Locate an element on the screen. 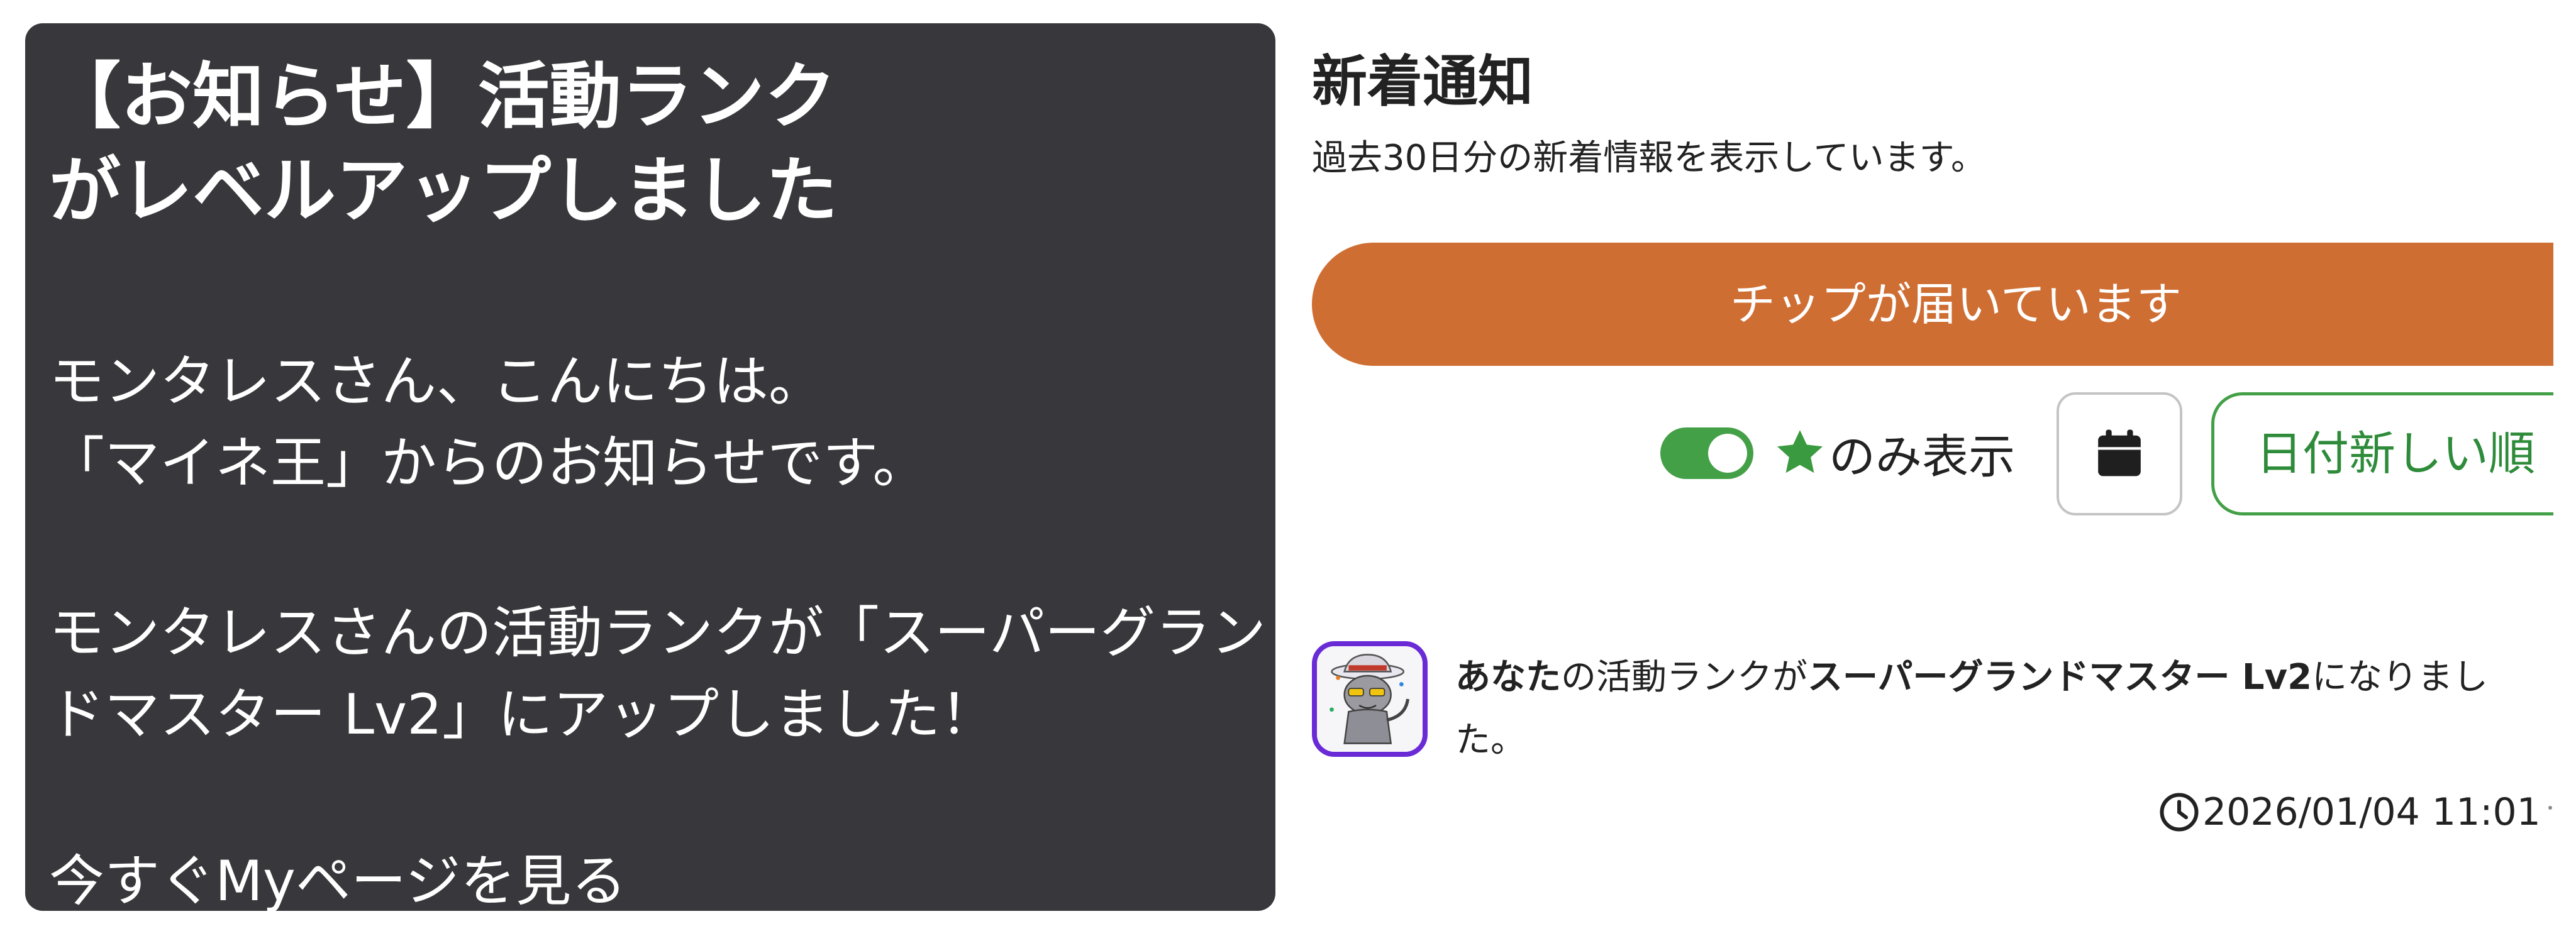  notification-time: 2026/01/04 11:01 is located at coordinates (2349, 812).